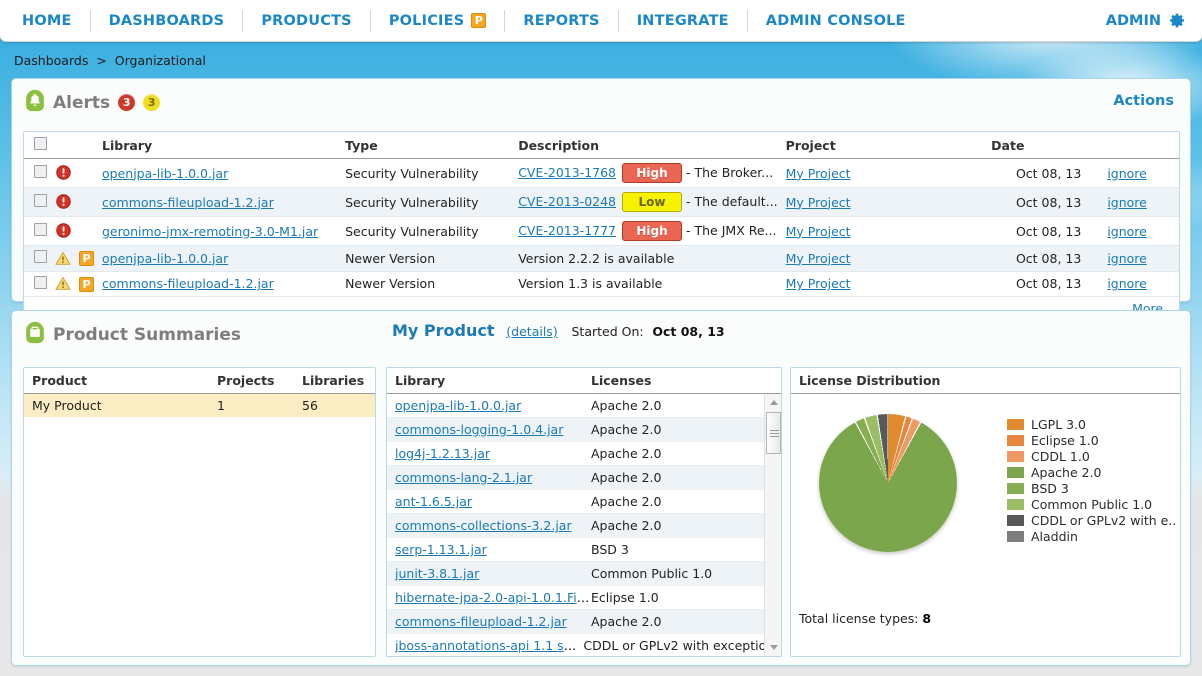  Describe the element at coordinates (584, 381) in the screenshot. I see `library-table-header-row: Library Licenses` at that location.